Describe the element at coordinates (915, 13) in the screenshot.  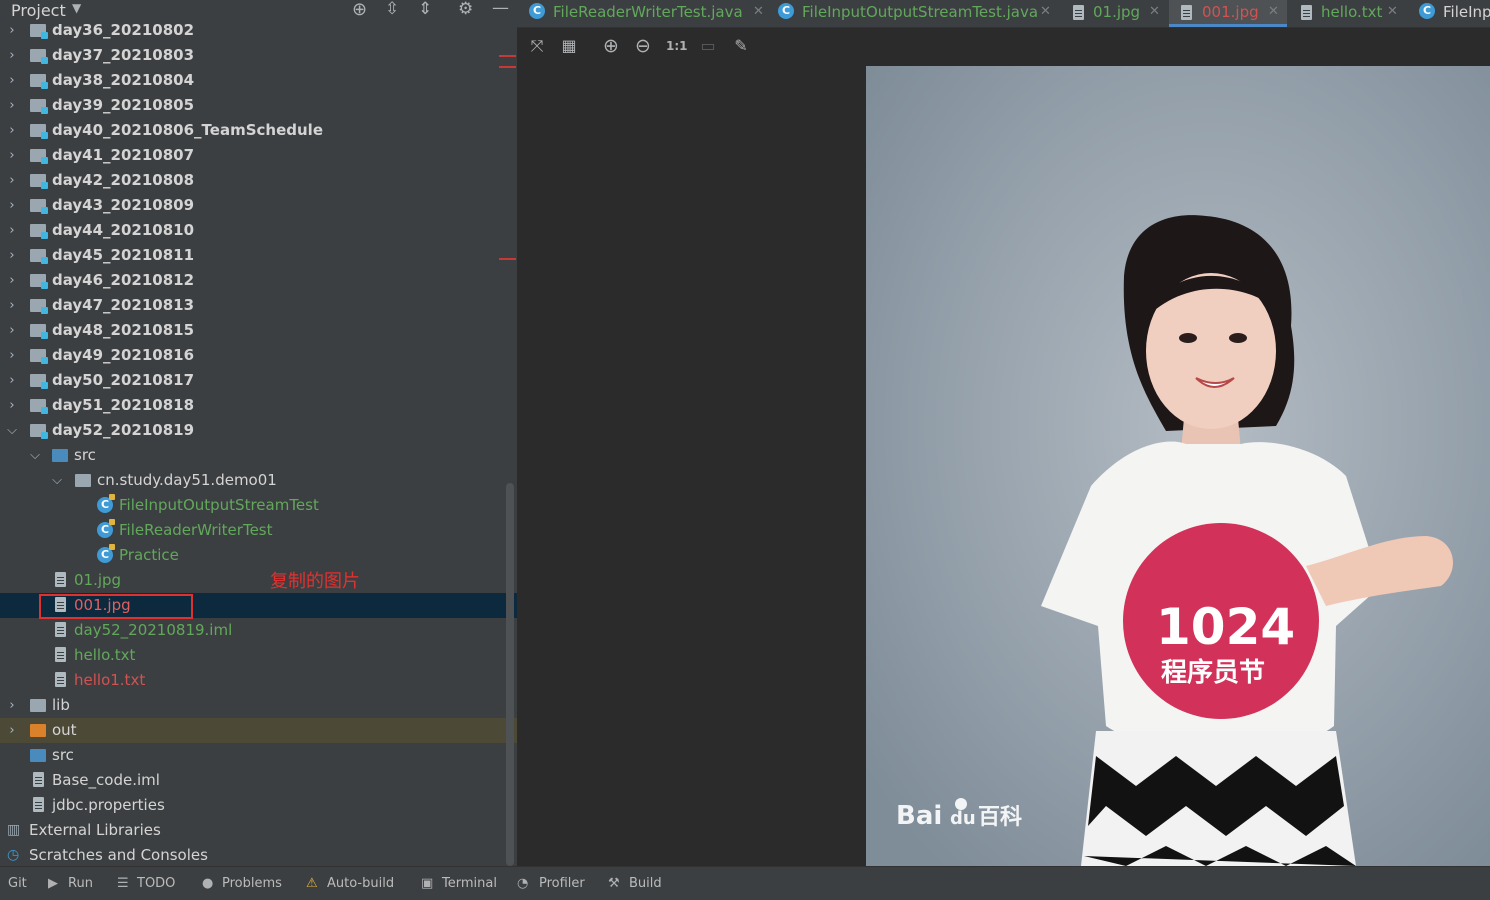
I see `tab-fileinputoutputstreamtest: C FileInputOutputStreamTest.java ✕` at that location.